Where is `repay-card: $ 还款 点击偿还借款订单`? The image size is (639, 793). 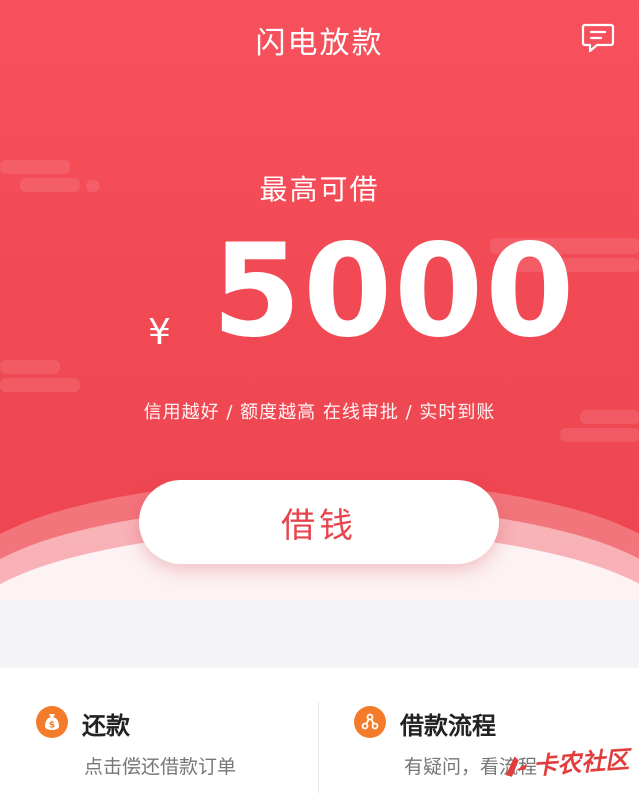 repay-card: $ 还款 点击偿还借款订单 is located at coordinates (159, 730).